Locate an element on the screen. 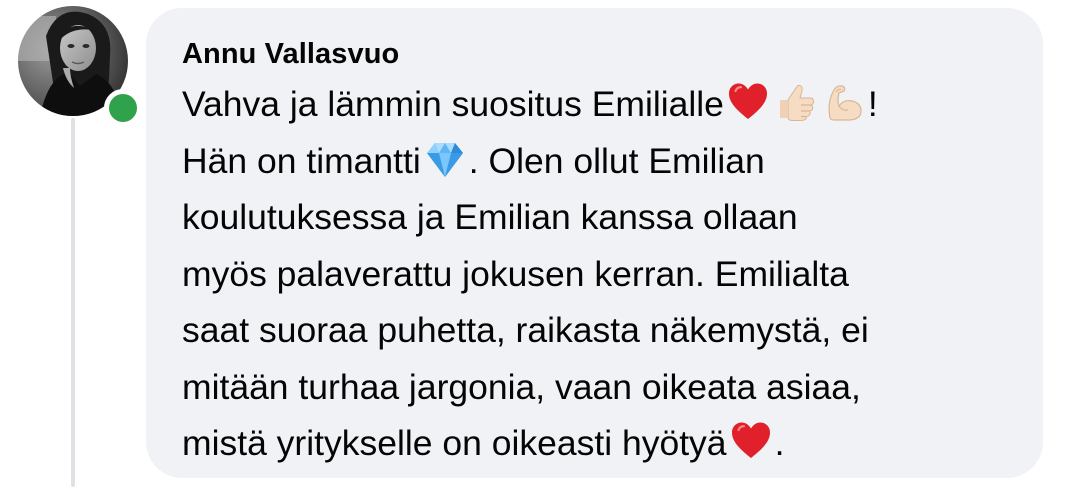 The image size is (1080, 487). comment-text-segment: Hän on timantti is located at coordinates (301, 160).